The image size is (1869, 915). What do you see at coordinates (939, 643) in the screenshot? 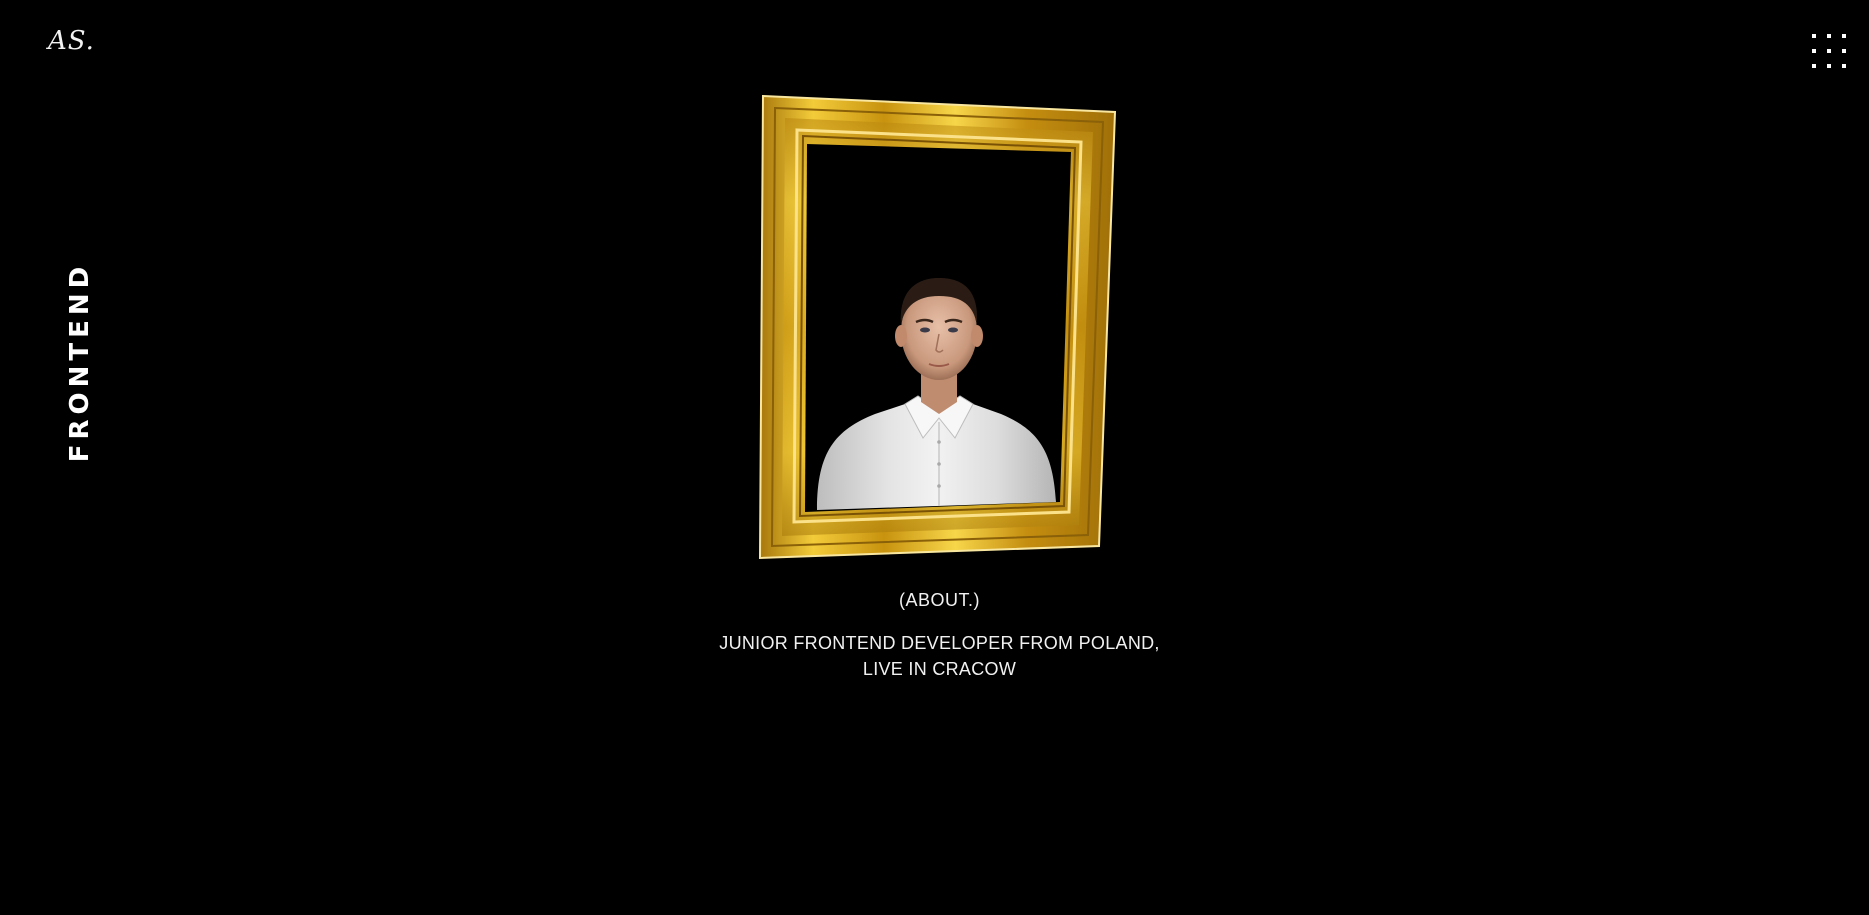
I see `about-line-1: JUNIOR FRONTEND DEVELOPER FROM POLAND,` at bounding box center [939, 643].